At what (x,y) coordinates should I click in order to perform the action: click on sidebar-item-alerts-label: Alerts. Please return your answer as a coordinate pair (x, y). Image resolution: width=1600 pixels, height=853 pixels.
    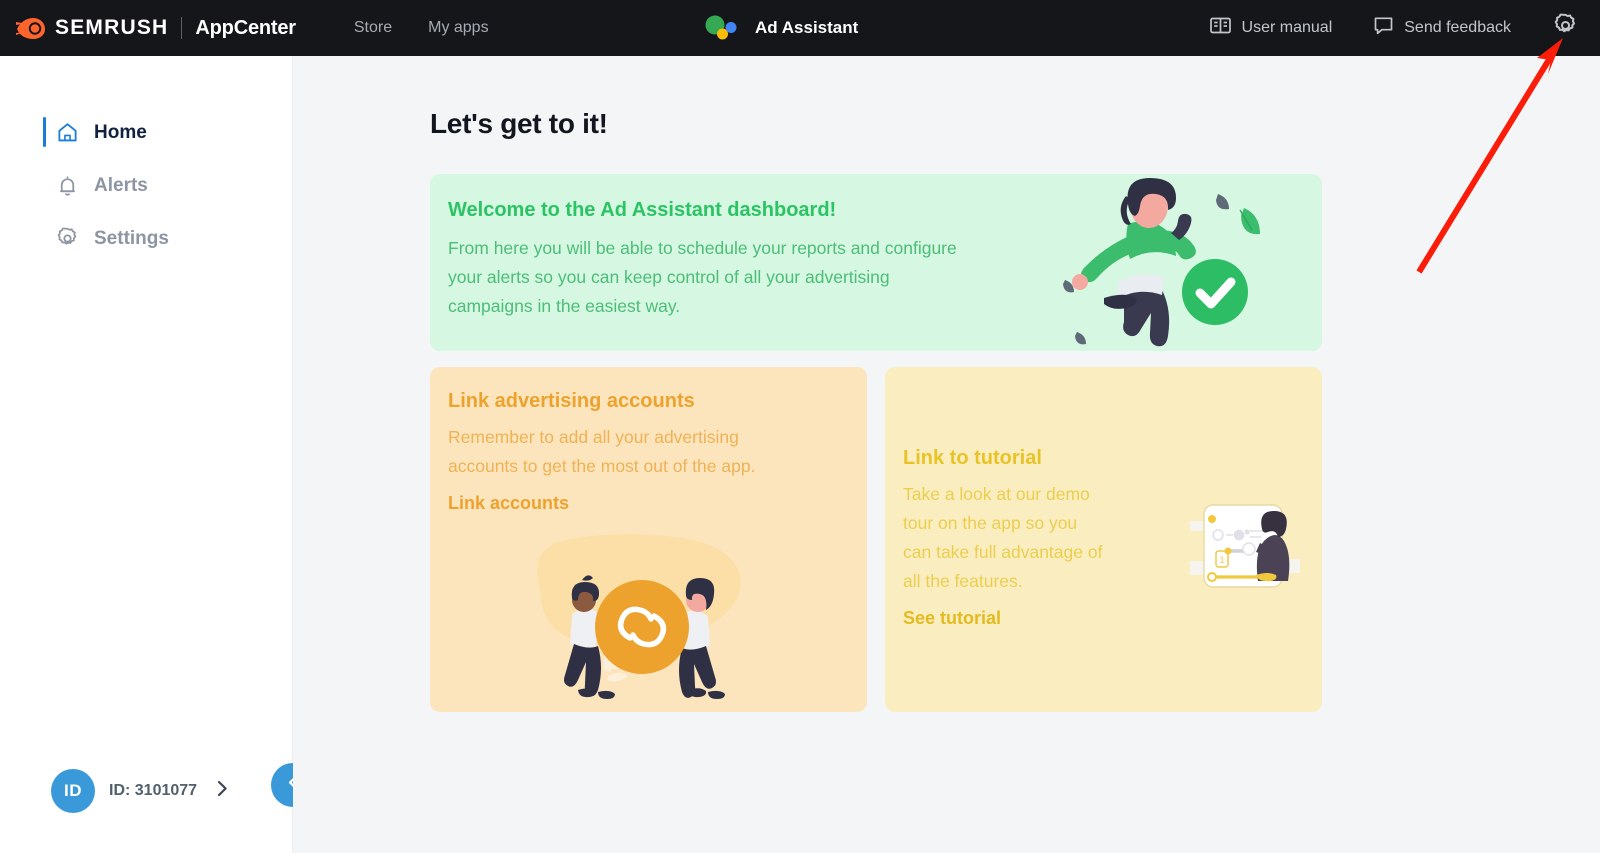
    Looking at the image, I should click on (121, 185).